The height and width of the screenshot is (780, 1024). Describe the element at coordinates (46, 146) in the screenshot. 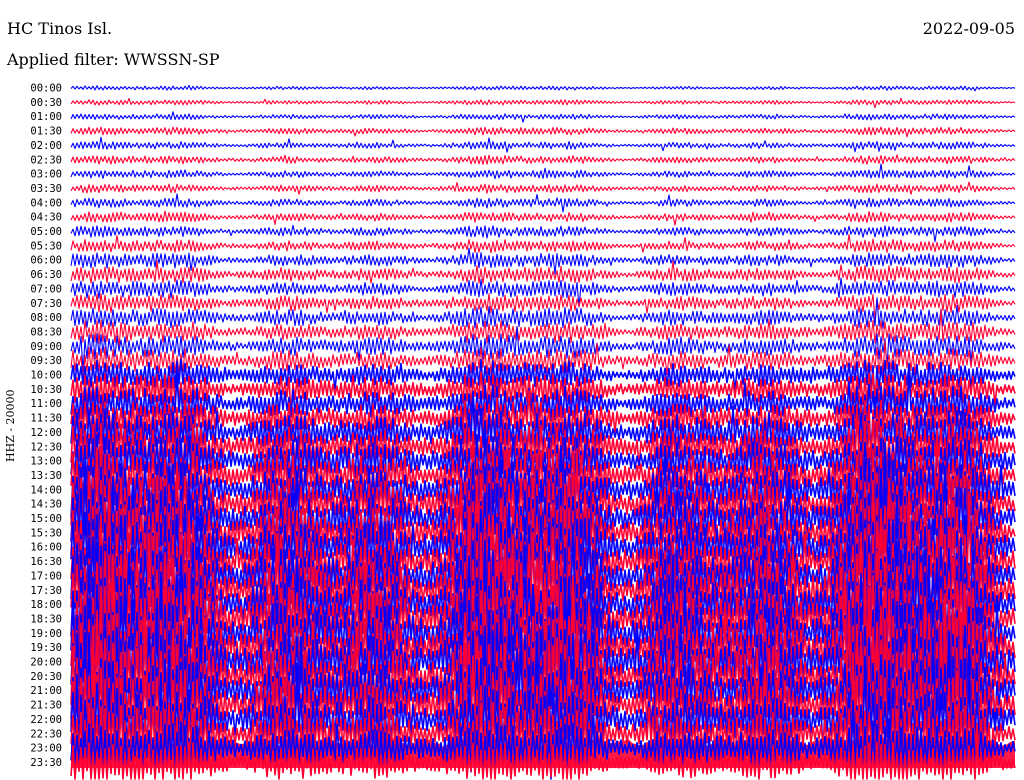

I see `time-tick-label: 02:00` at that location.